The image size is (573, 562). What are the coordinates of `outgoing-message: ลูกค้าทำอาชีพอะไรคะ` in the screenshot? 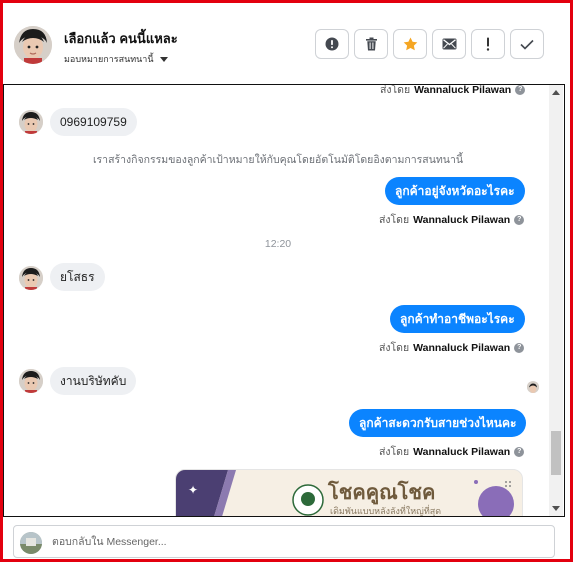 It's located at (457, 319).